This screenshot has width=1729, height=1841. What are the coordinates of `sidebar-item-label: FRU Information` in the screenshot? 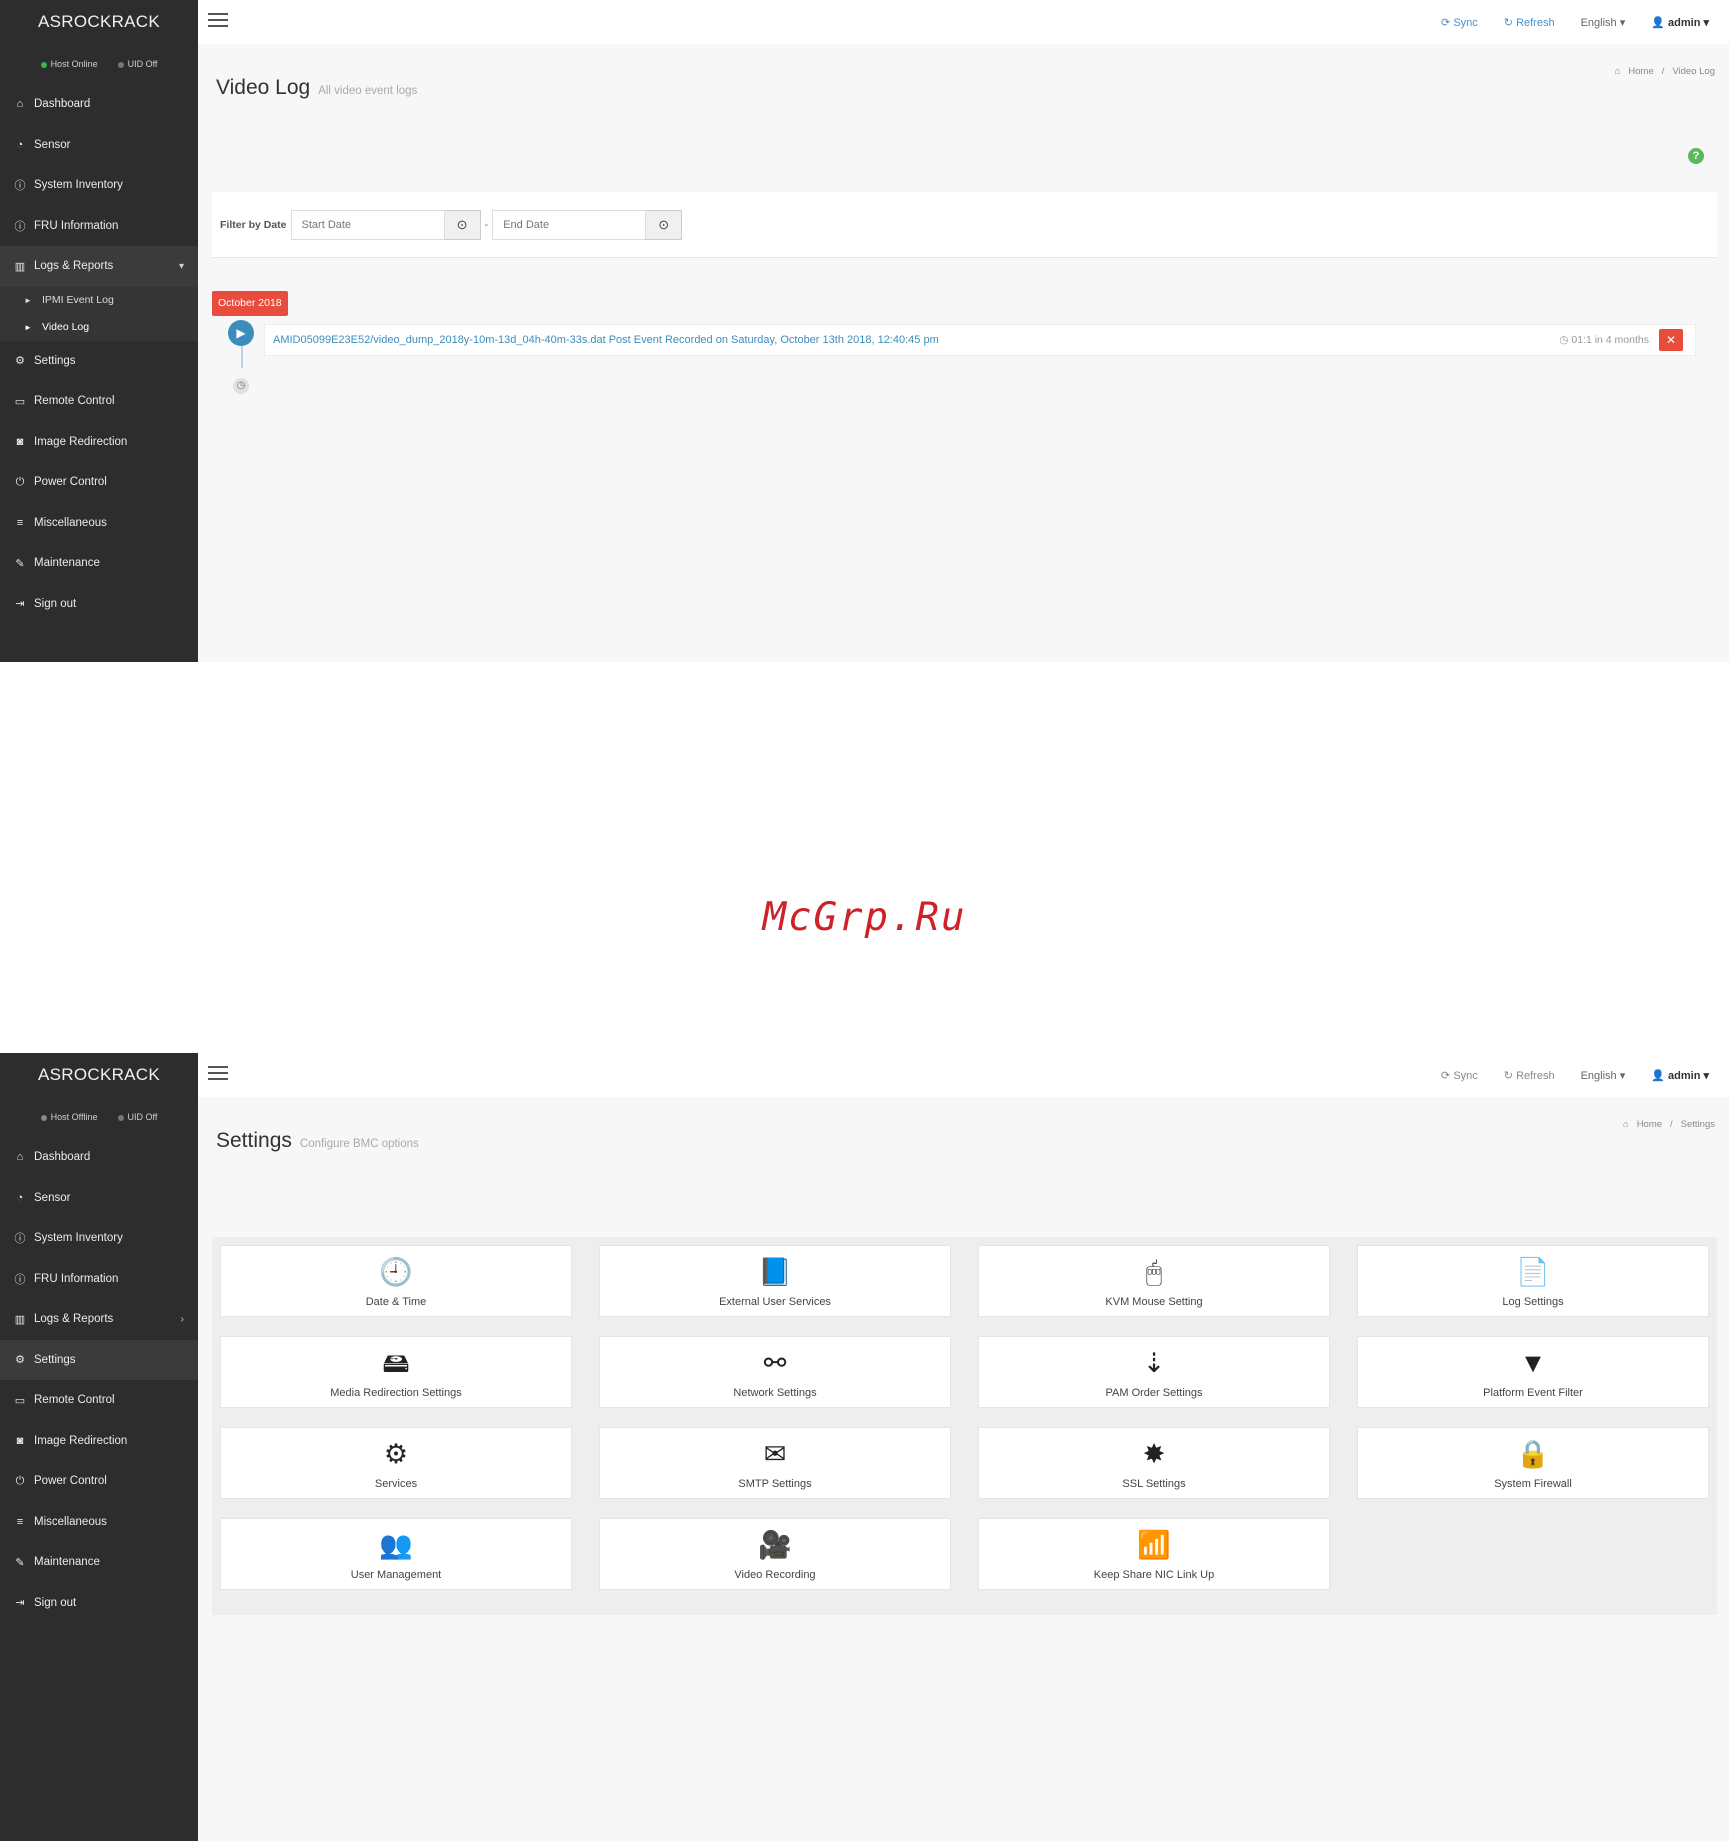 It's located at (76, 1278).